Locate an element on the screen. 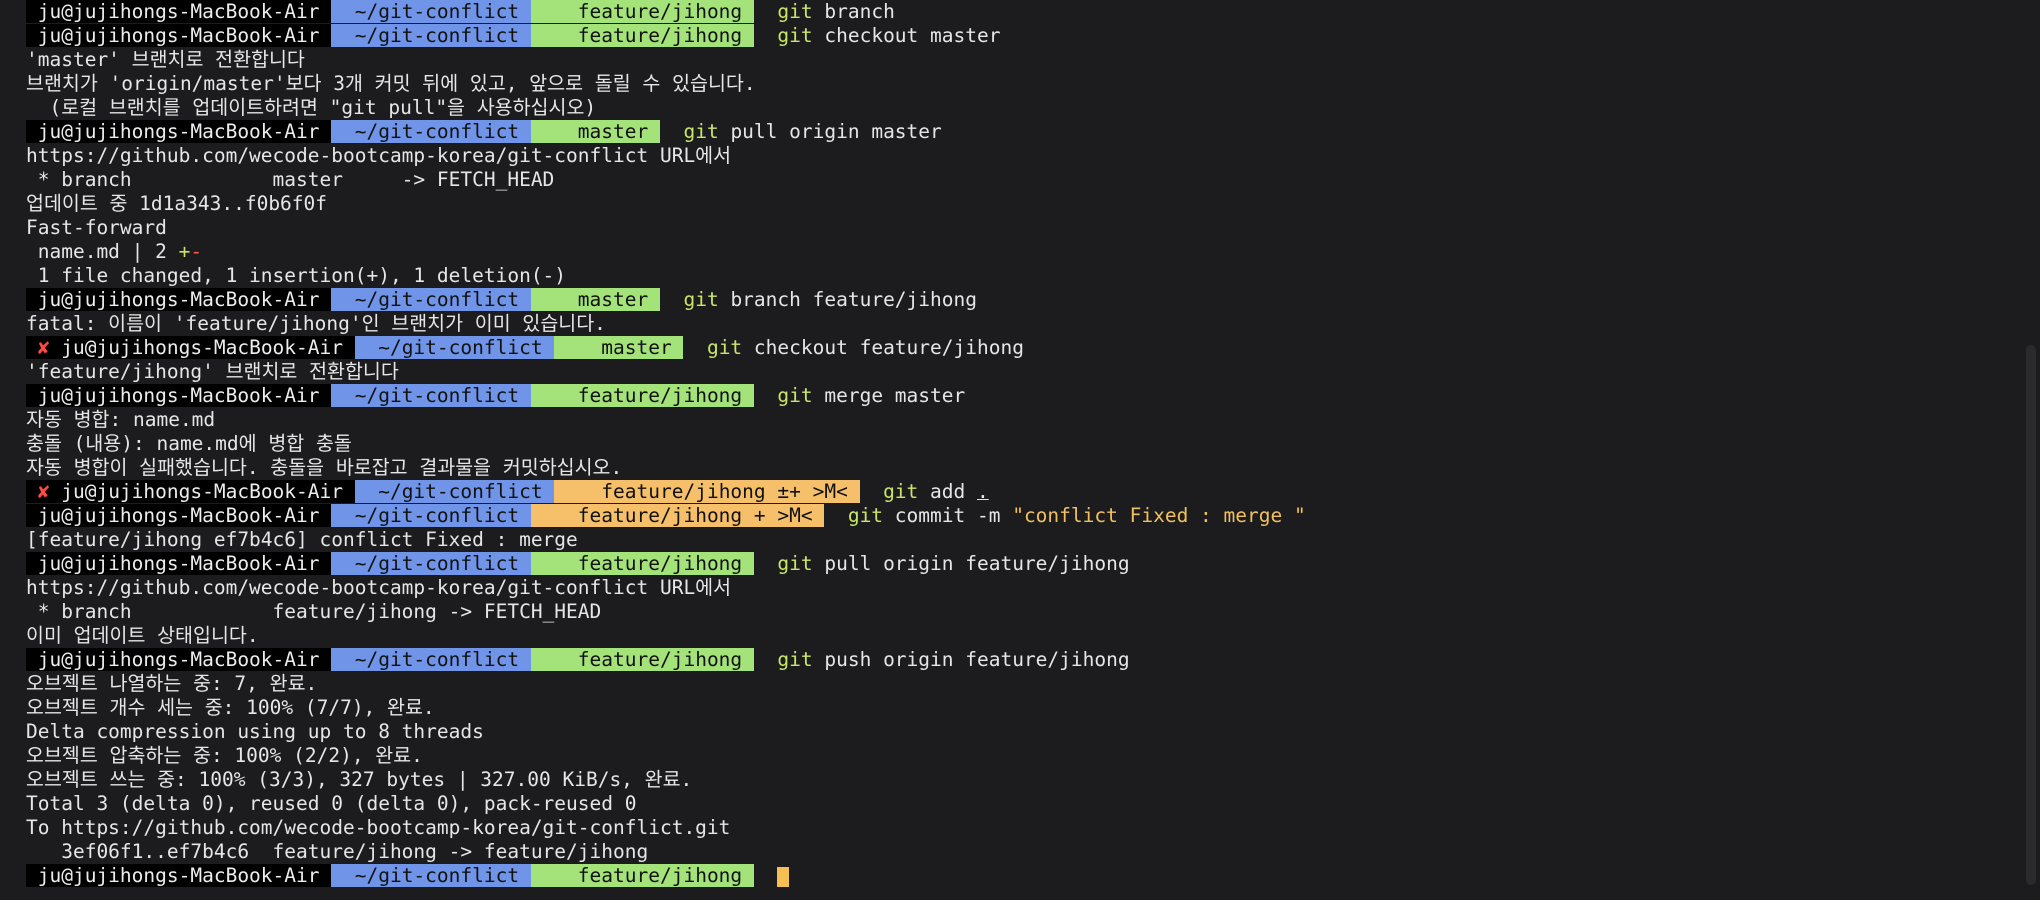 This screenshot has width=2040, height=900. terminal-scrollbar is located at coordinates (2031, 615).